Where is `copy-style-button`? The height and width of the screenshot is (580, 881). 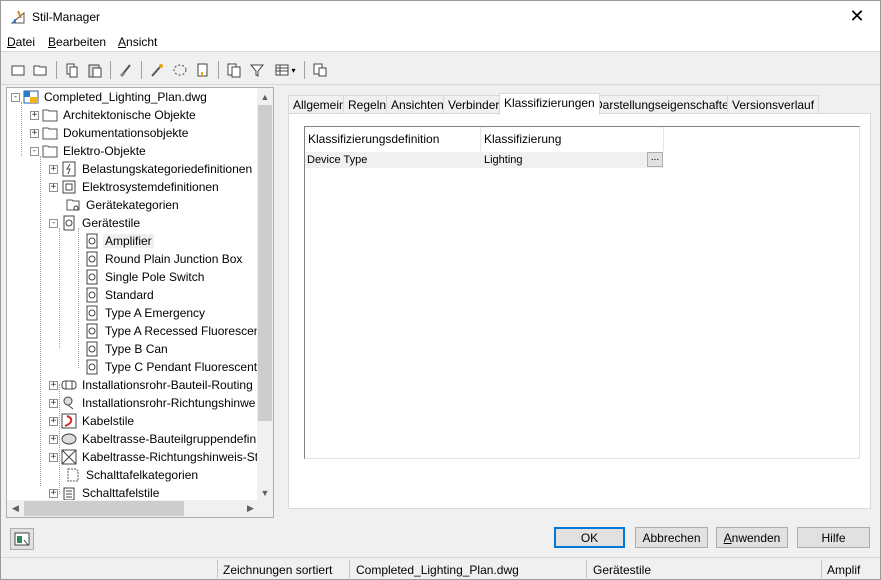
copy-style-button is located at coordinates (234, 70).